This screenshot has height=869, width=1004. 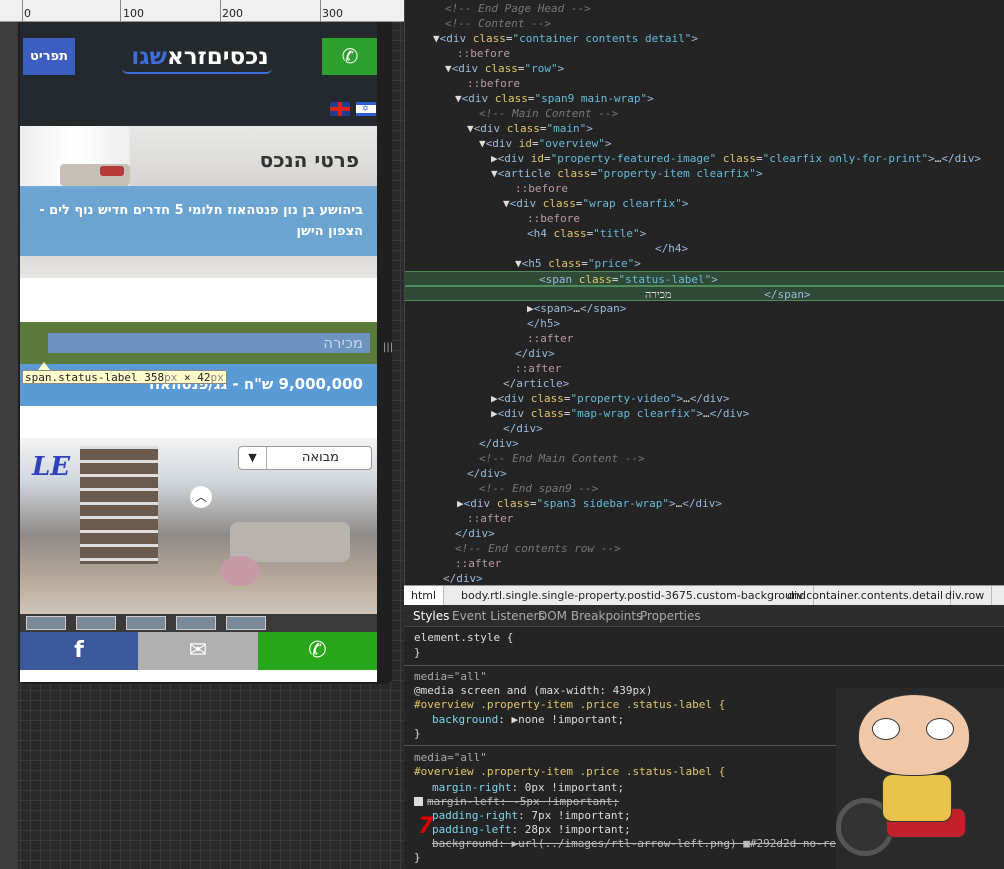 What do you see at coordinates (9, 445) in the screenshot?
I see `vertical-ruler` at bounding box center [9, 445].